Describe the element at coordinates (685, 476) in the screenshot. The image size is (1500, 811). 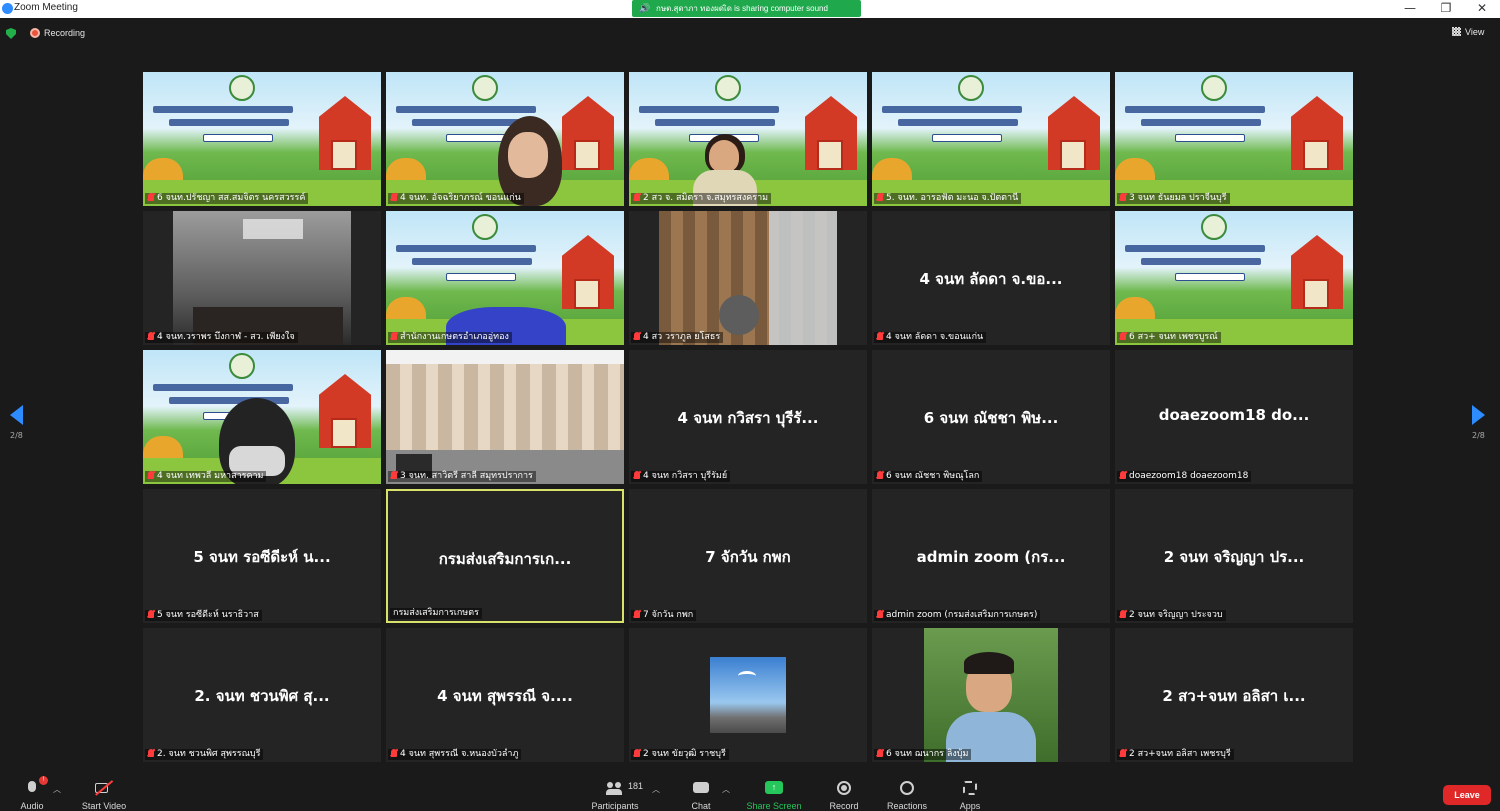
I see `participant-name: 4 จนท กวิสรา บุรีรัมย์` at that location.